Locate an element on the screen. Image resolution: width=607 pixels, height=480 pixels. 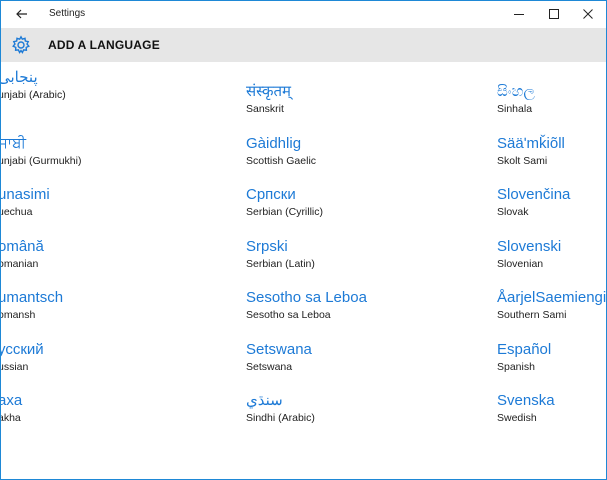
language-english-name: omanian is located at coordinates (20, 264).